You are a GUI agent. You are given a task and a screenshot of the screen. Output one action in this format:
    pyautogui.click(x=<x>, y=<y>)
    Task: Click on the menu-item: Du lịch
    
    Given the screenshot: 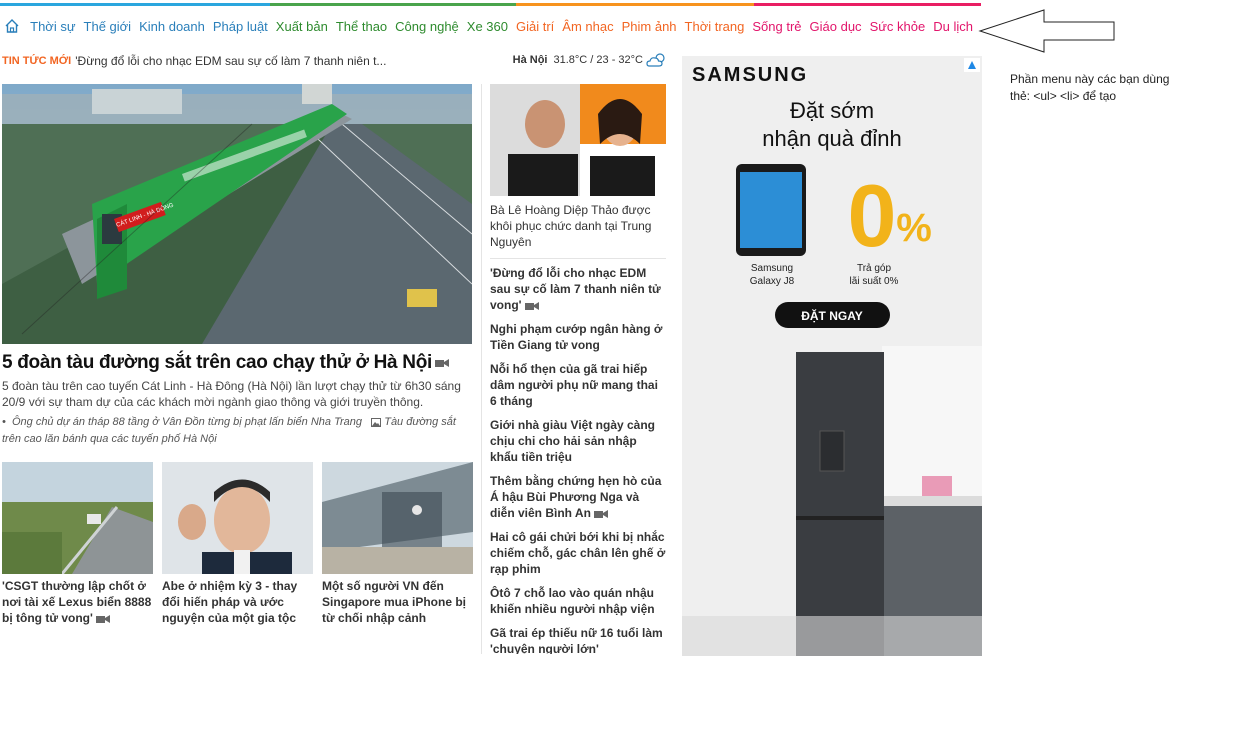 What is the action you would take?
    pyautogui.click(x=953, y=26)
    